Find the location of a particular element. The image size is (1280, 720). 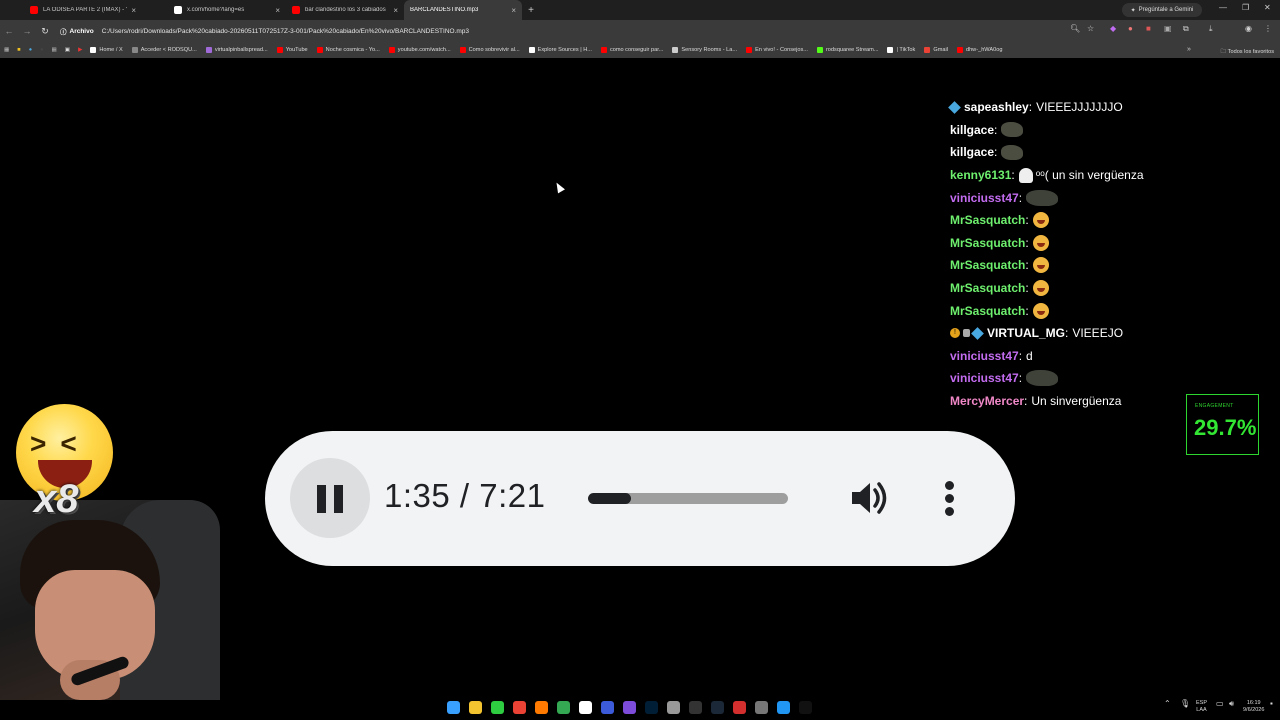

bookmark-item: dhw-_hWA0og is located at coordinates (979, 50).